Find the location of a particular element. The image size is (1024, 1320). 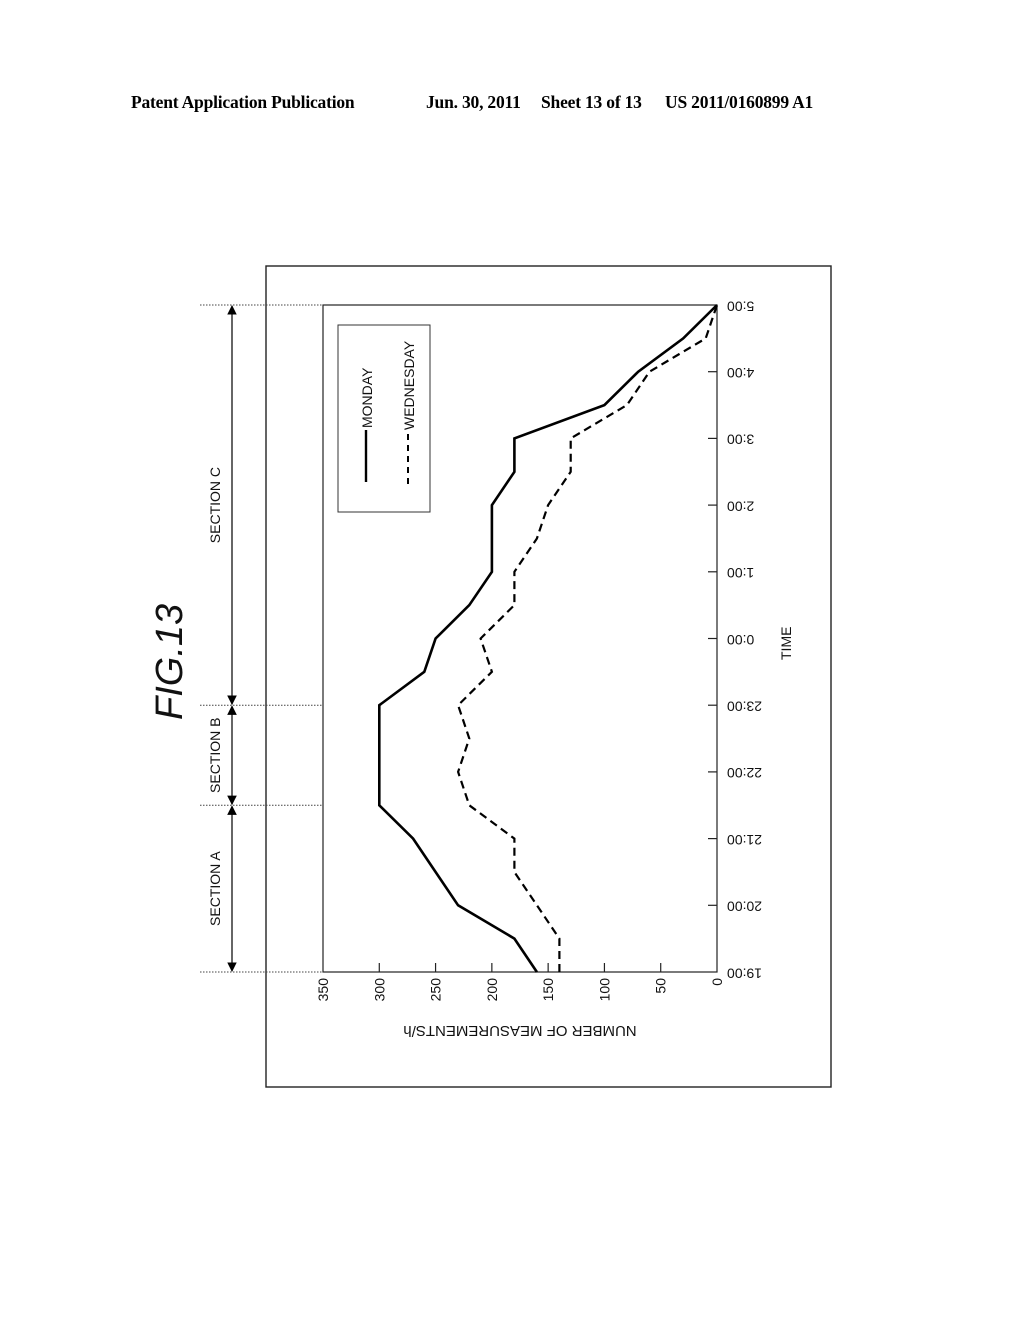

value-tick-label: 250 is located at coordinates (436, 990).